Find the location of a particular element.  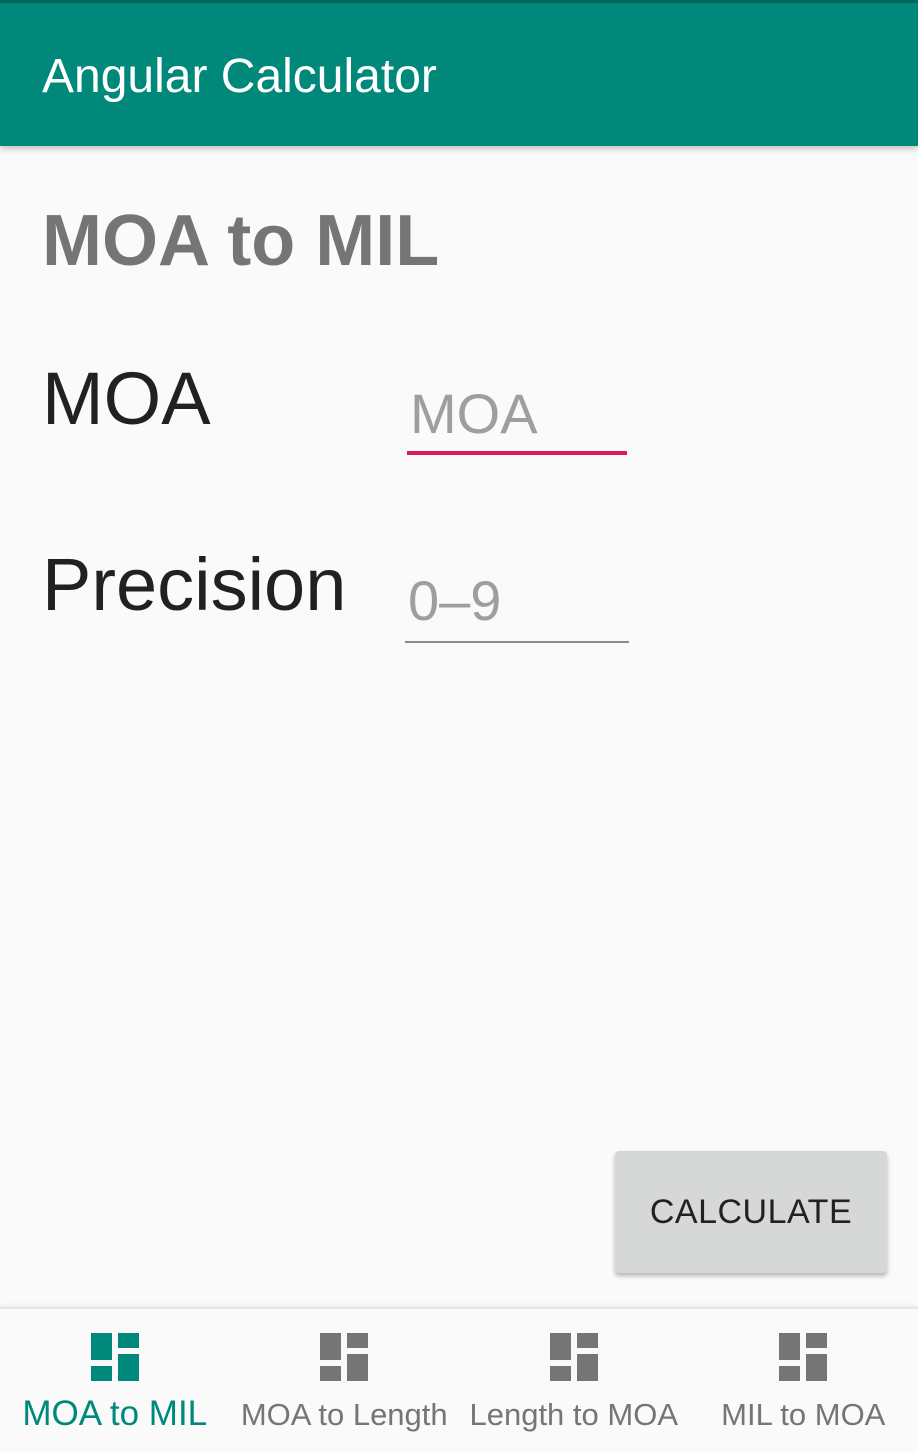

nav-label: Length to MOA is located at coordinates (573, 1414).